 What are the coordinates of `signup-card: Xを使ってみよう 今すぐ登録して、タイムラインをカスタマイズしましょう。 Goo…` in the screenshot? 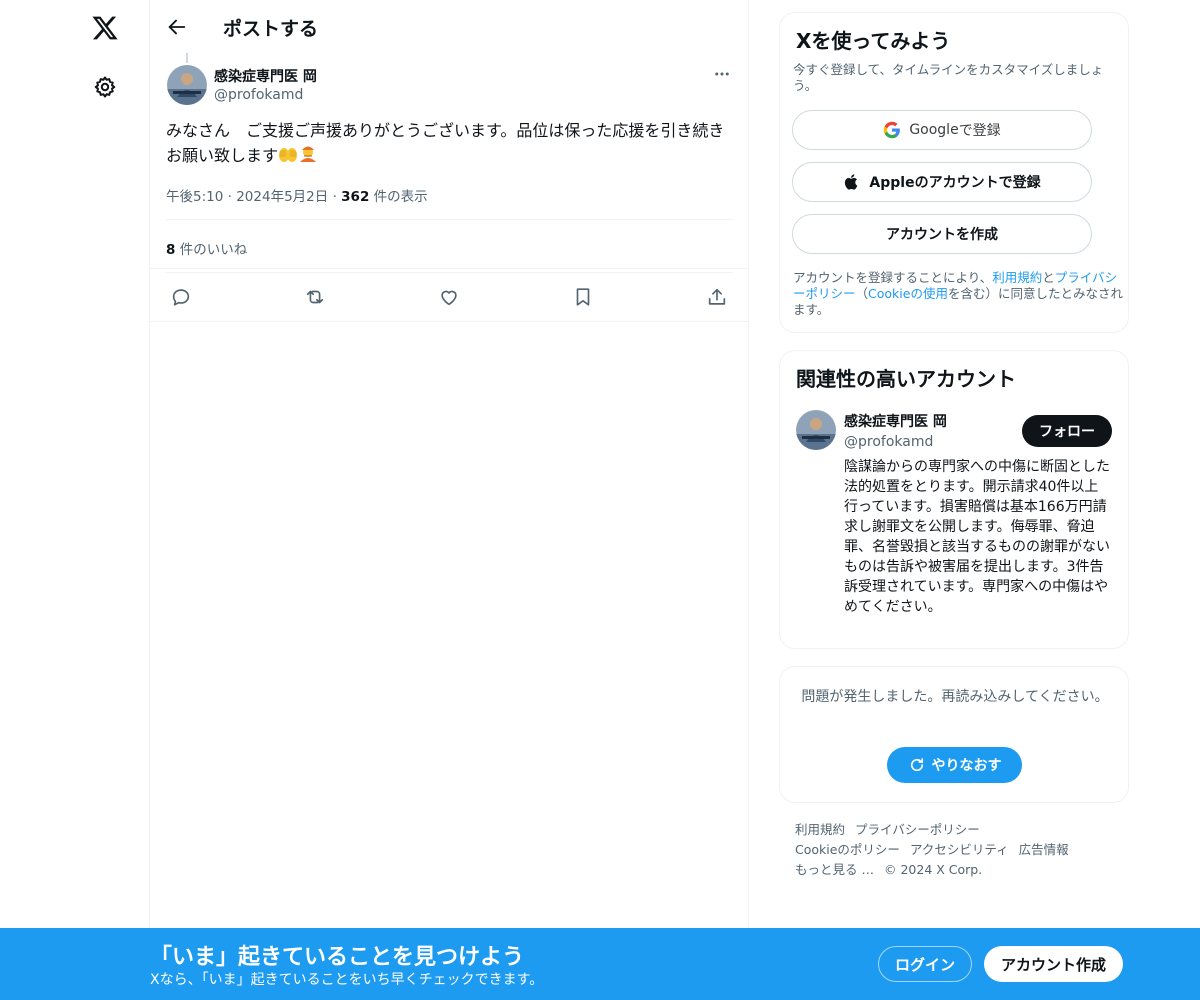 It's located at (954, 172).